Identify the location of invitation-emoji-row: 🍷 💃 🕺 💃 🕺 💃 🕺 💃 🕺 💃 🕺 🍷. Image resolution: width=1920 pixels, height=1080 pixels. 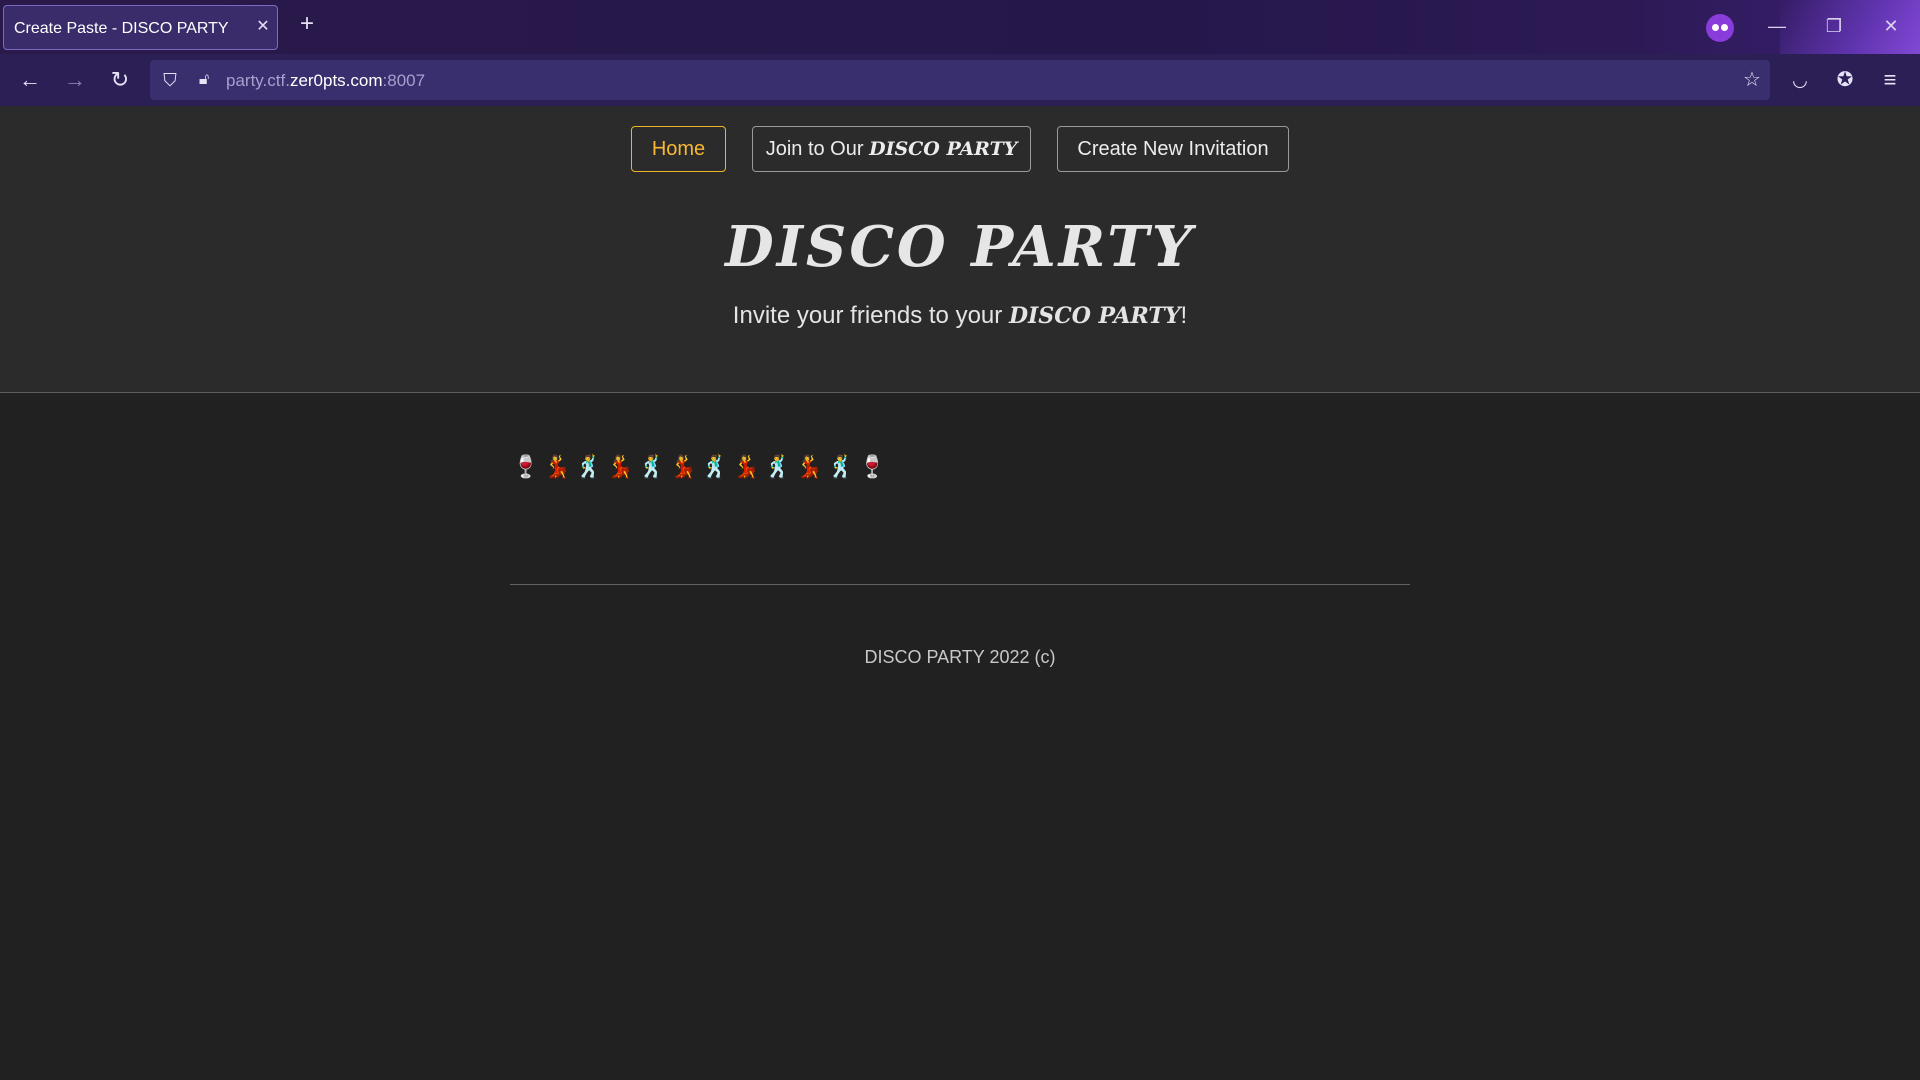
(699, 467).